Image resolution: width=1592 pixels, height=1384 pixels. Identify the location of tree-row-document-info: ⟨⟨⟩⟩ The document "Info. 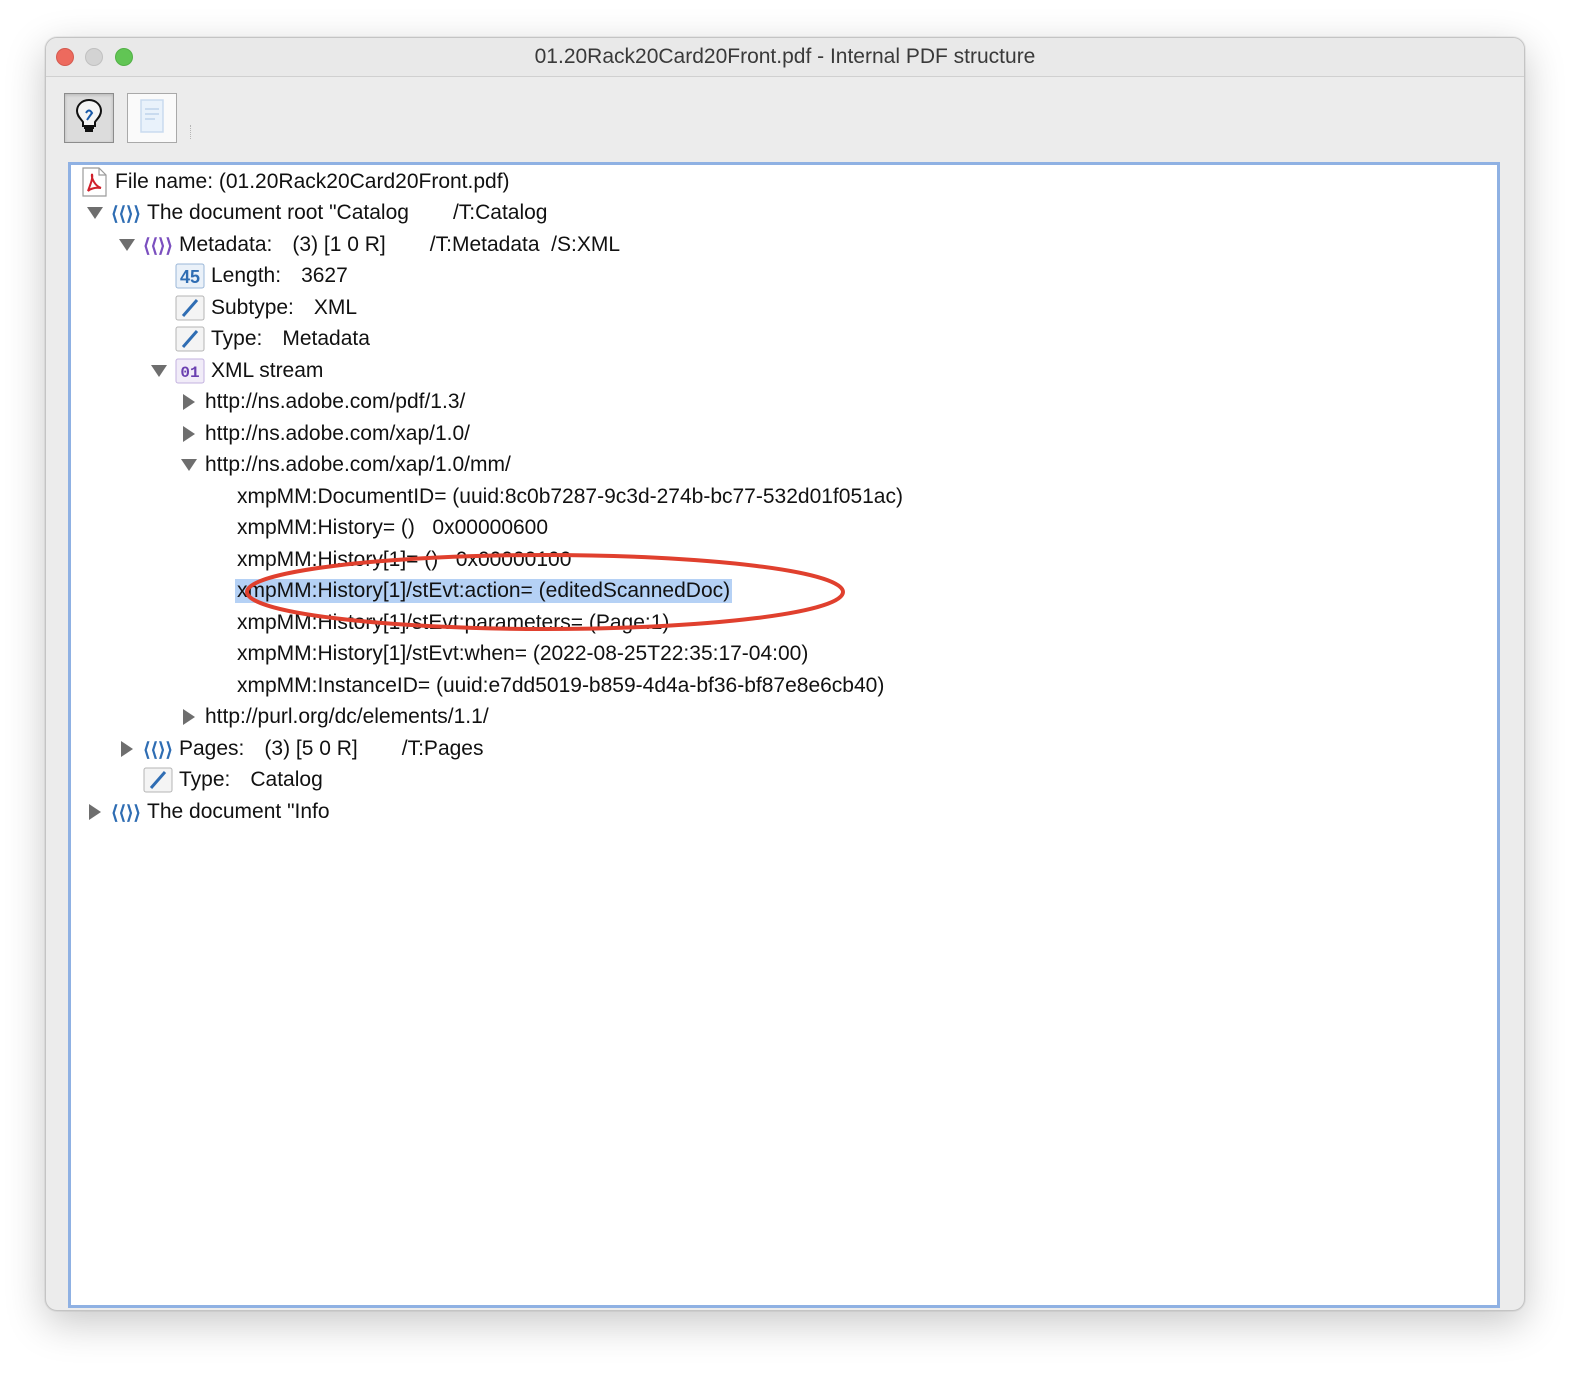
(207, 812).